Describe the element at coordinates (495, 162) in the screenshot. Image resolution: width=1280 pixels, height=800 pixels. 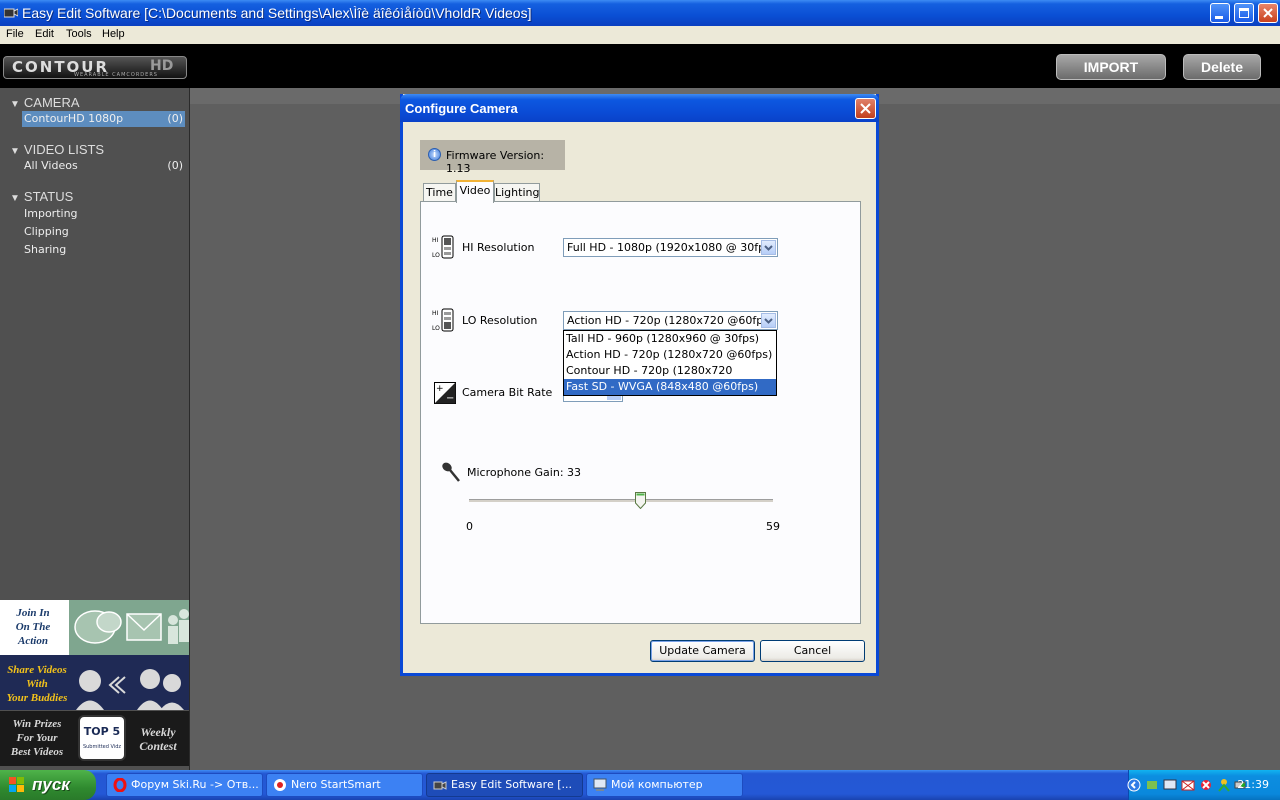
I see `firmware-version: Firmware Version: 1.13` at that location.